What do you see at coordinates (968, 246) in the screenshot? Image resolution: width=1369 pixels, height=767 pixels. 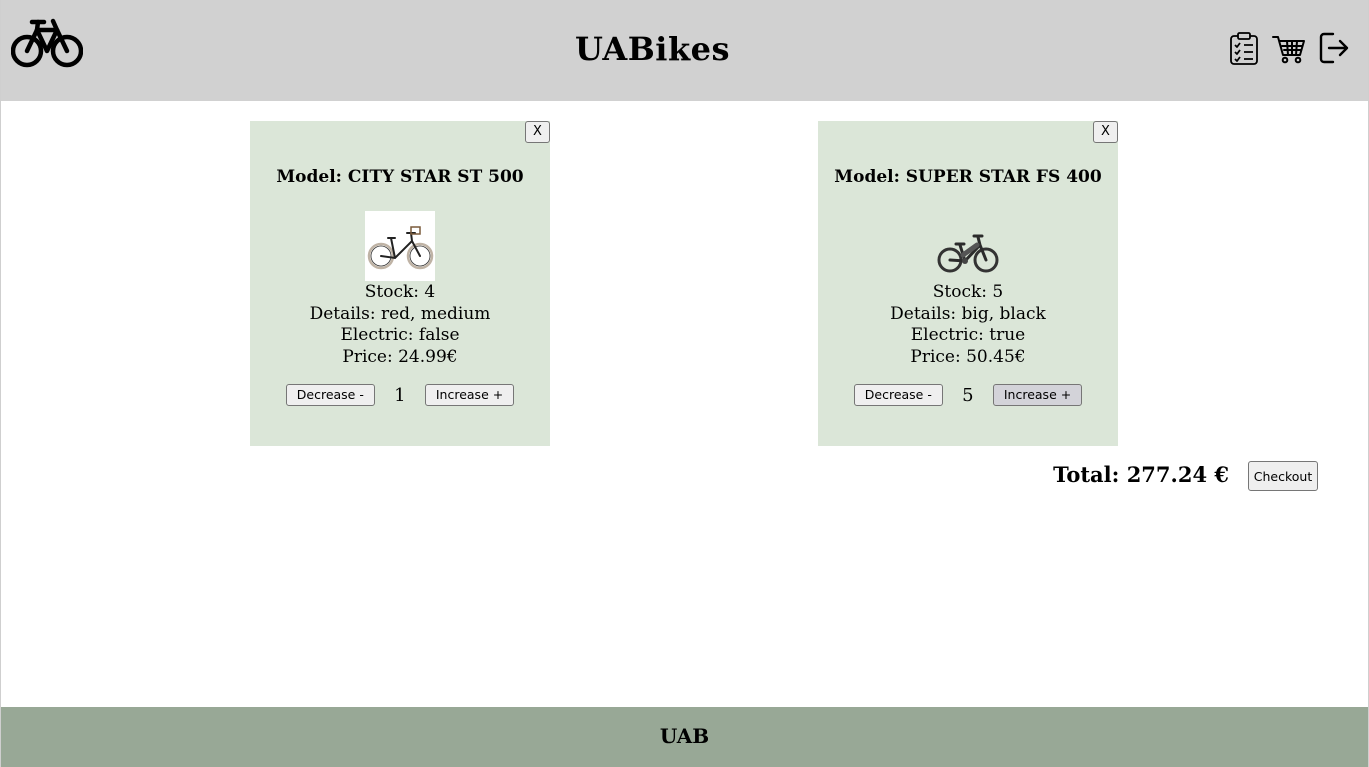 I see `electric-bike-image` at bounding box center [968, 246].